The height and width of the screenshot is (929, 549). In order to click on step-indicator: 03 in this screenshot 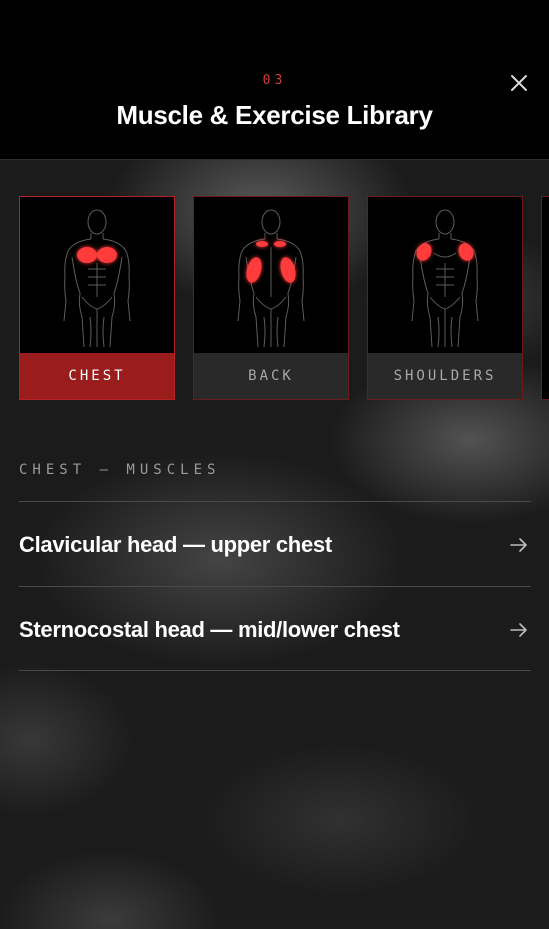, I will do `click(274, 80)`.